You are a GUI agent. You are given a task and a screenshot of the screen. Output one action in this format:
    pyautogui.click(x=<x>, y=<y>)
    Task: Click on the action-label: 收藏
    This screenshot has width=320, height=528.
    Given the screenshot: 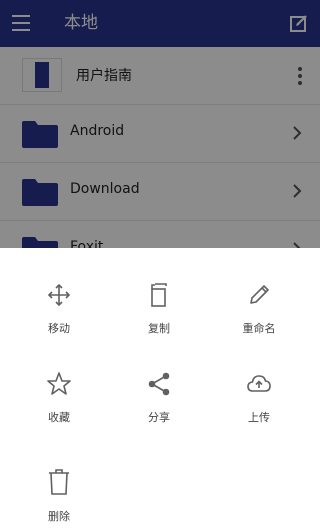 What is the action you would take?
    pyautogui.click(x=59, y=417)
    